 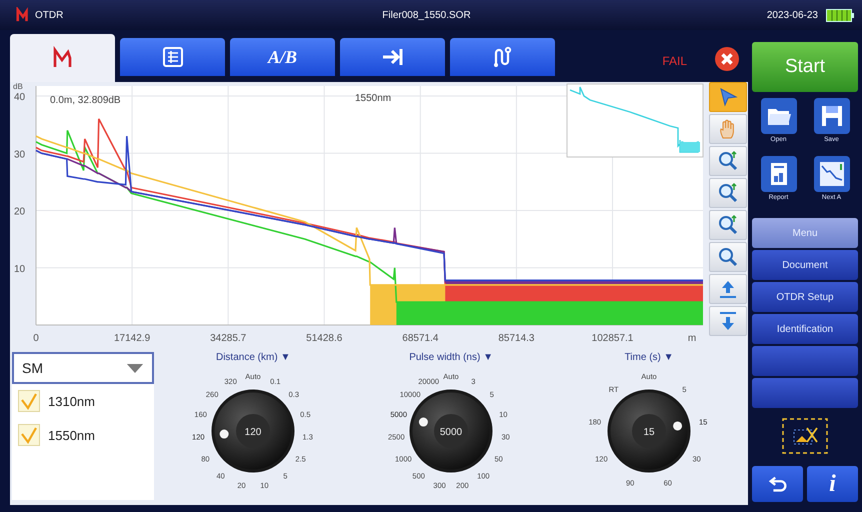 What do you see at coordinates (49, 15) in the screenshot?
I see `app-name: OTDR` at bounding box center [49, 15].